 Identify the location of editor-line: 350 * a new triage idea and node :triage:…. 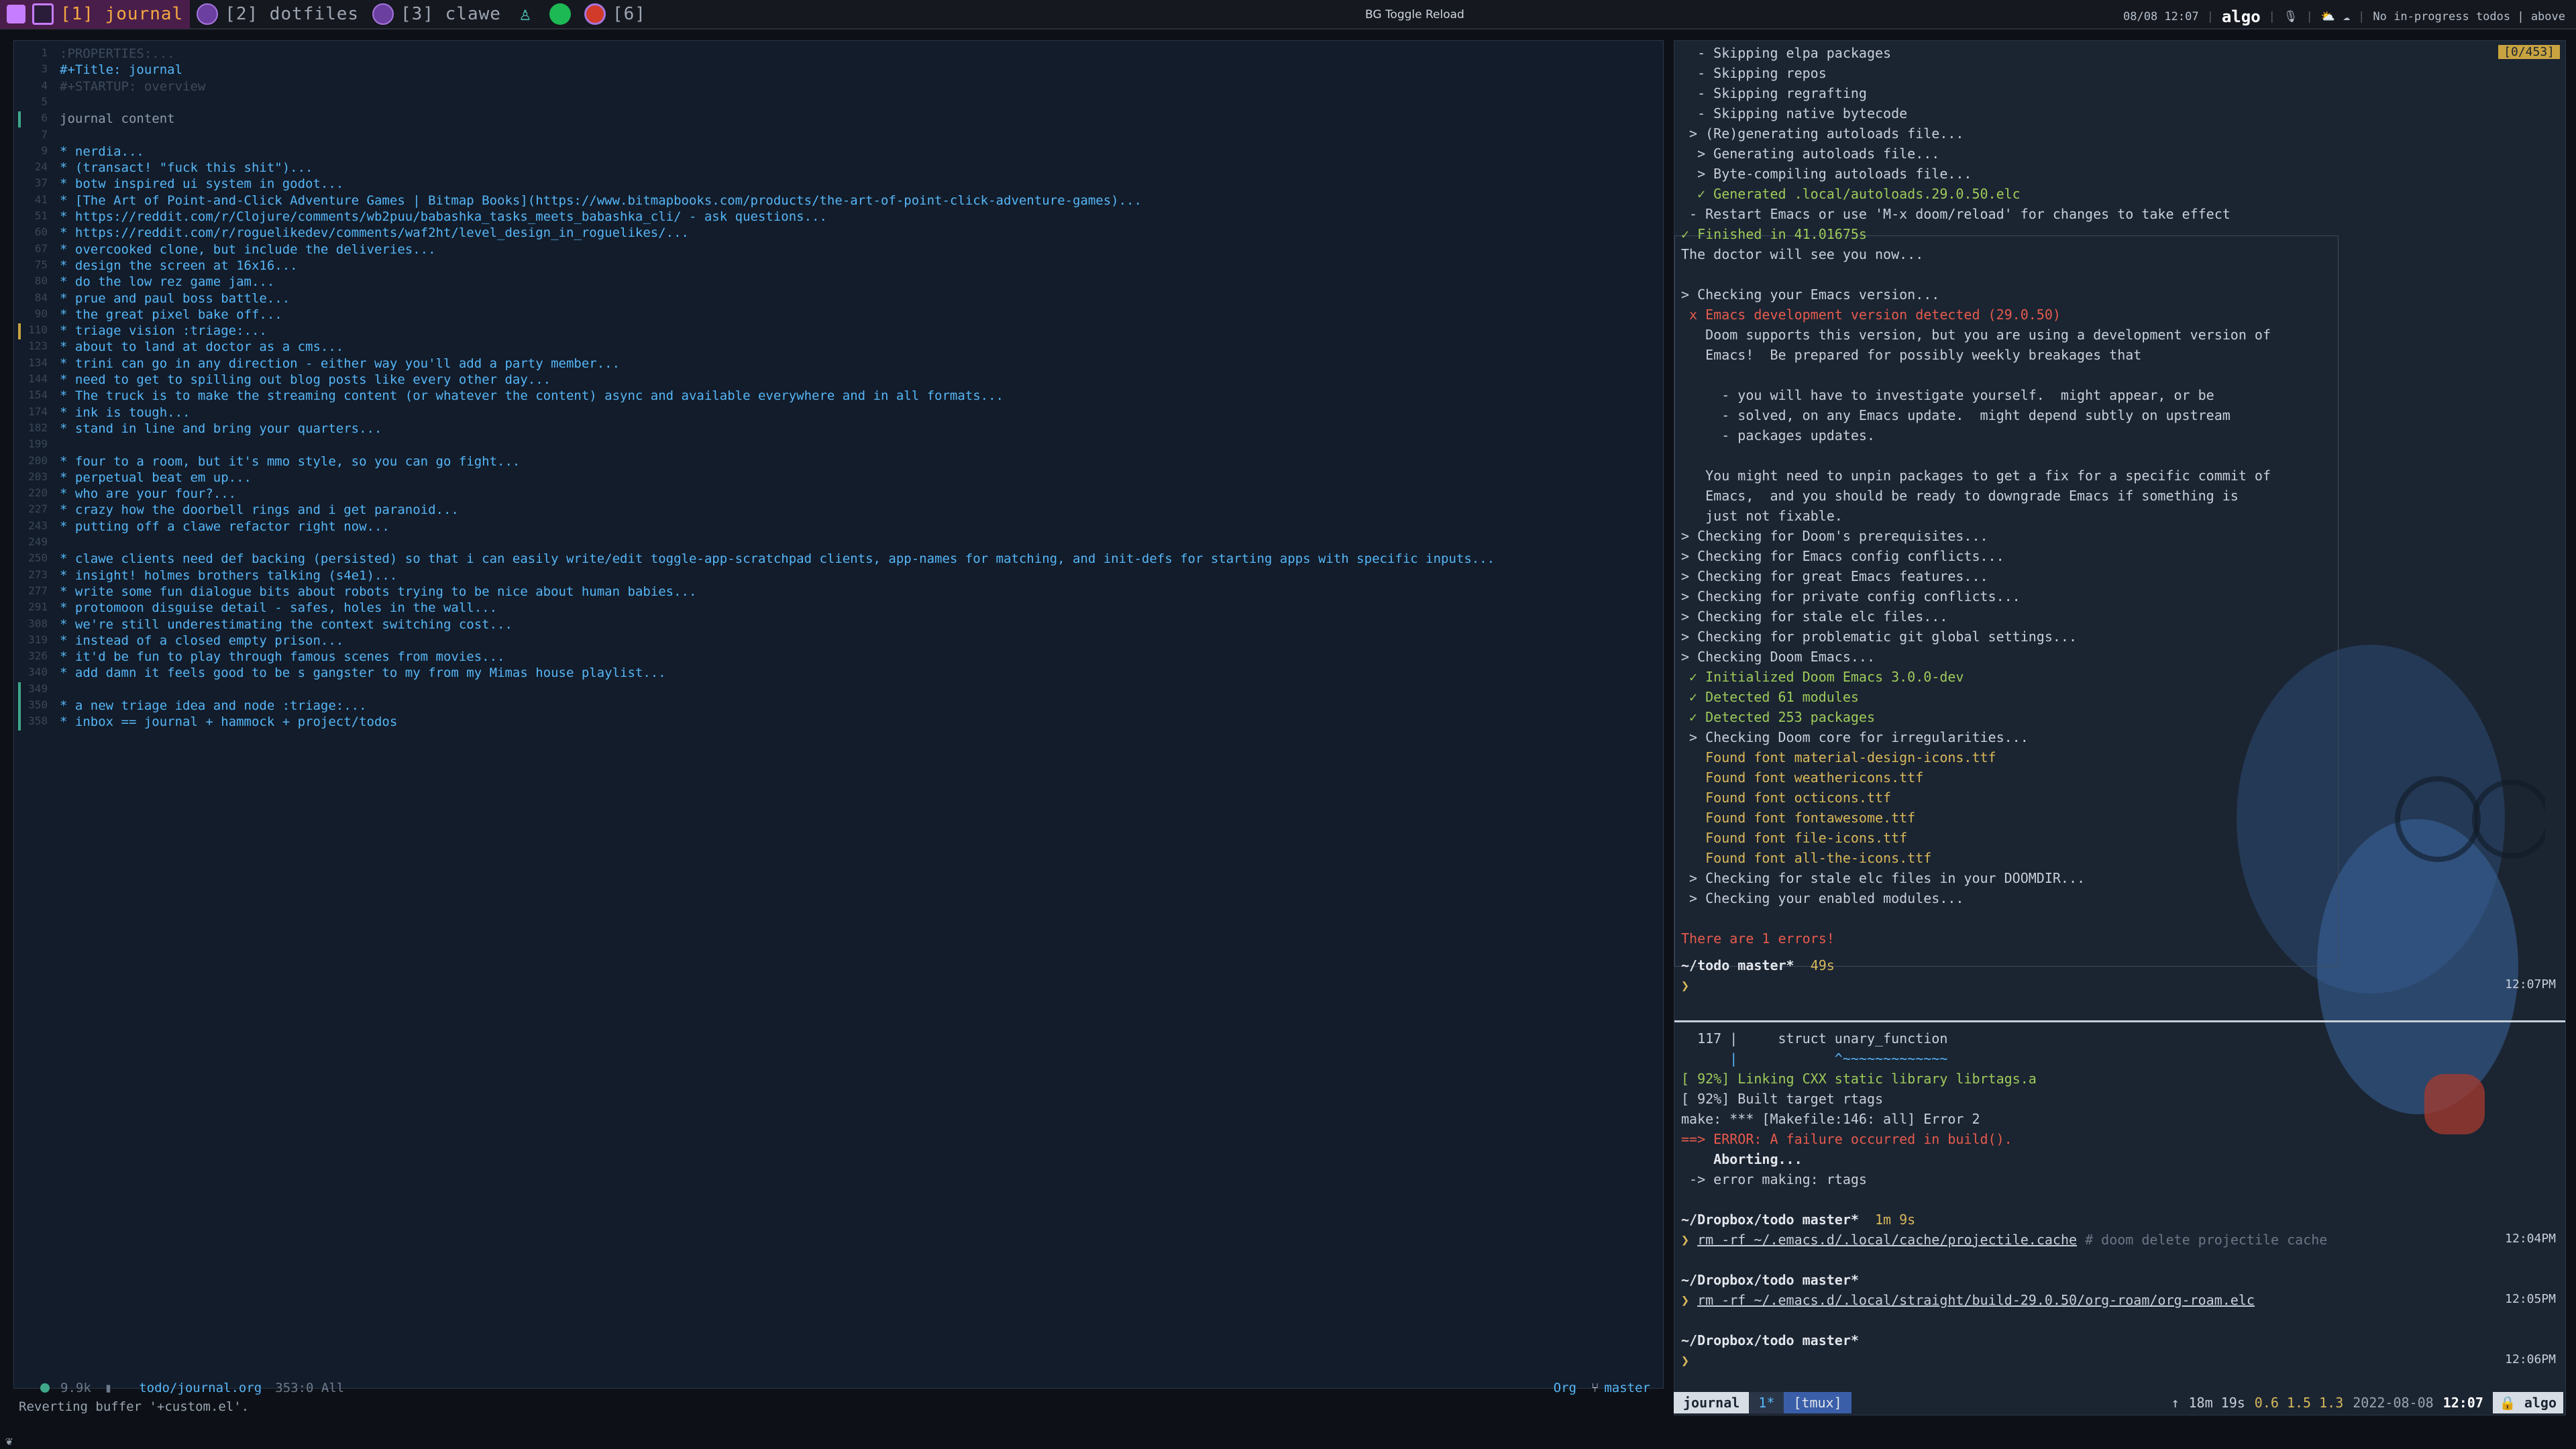
(838, 706).